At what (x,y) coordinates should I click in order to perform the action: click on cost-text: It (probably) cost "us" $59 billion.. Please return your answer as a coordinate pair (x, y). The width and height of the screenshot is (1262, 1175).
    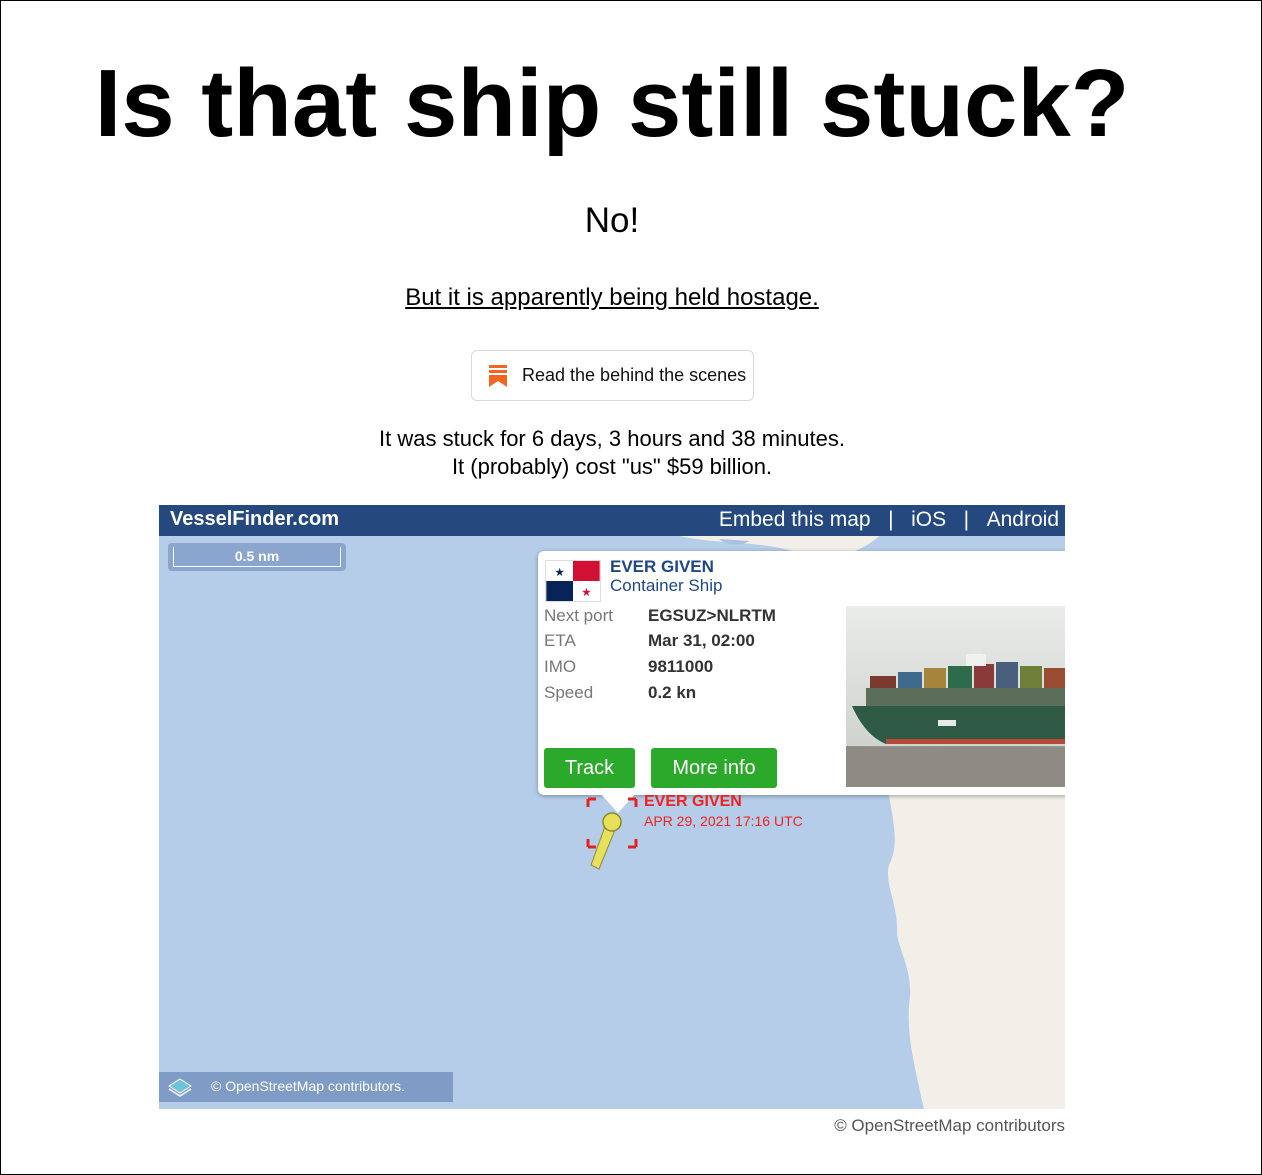
    Looking at the image, I should click on (612, 466).